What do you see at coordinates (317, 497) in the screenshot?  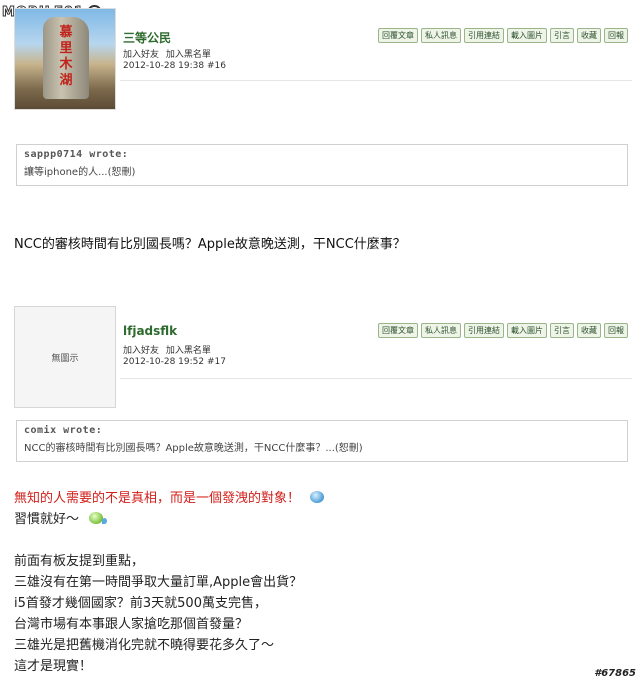 I see `emoticon-icon` at bounding box center [317, 497].